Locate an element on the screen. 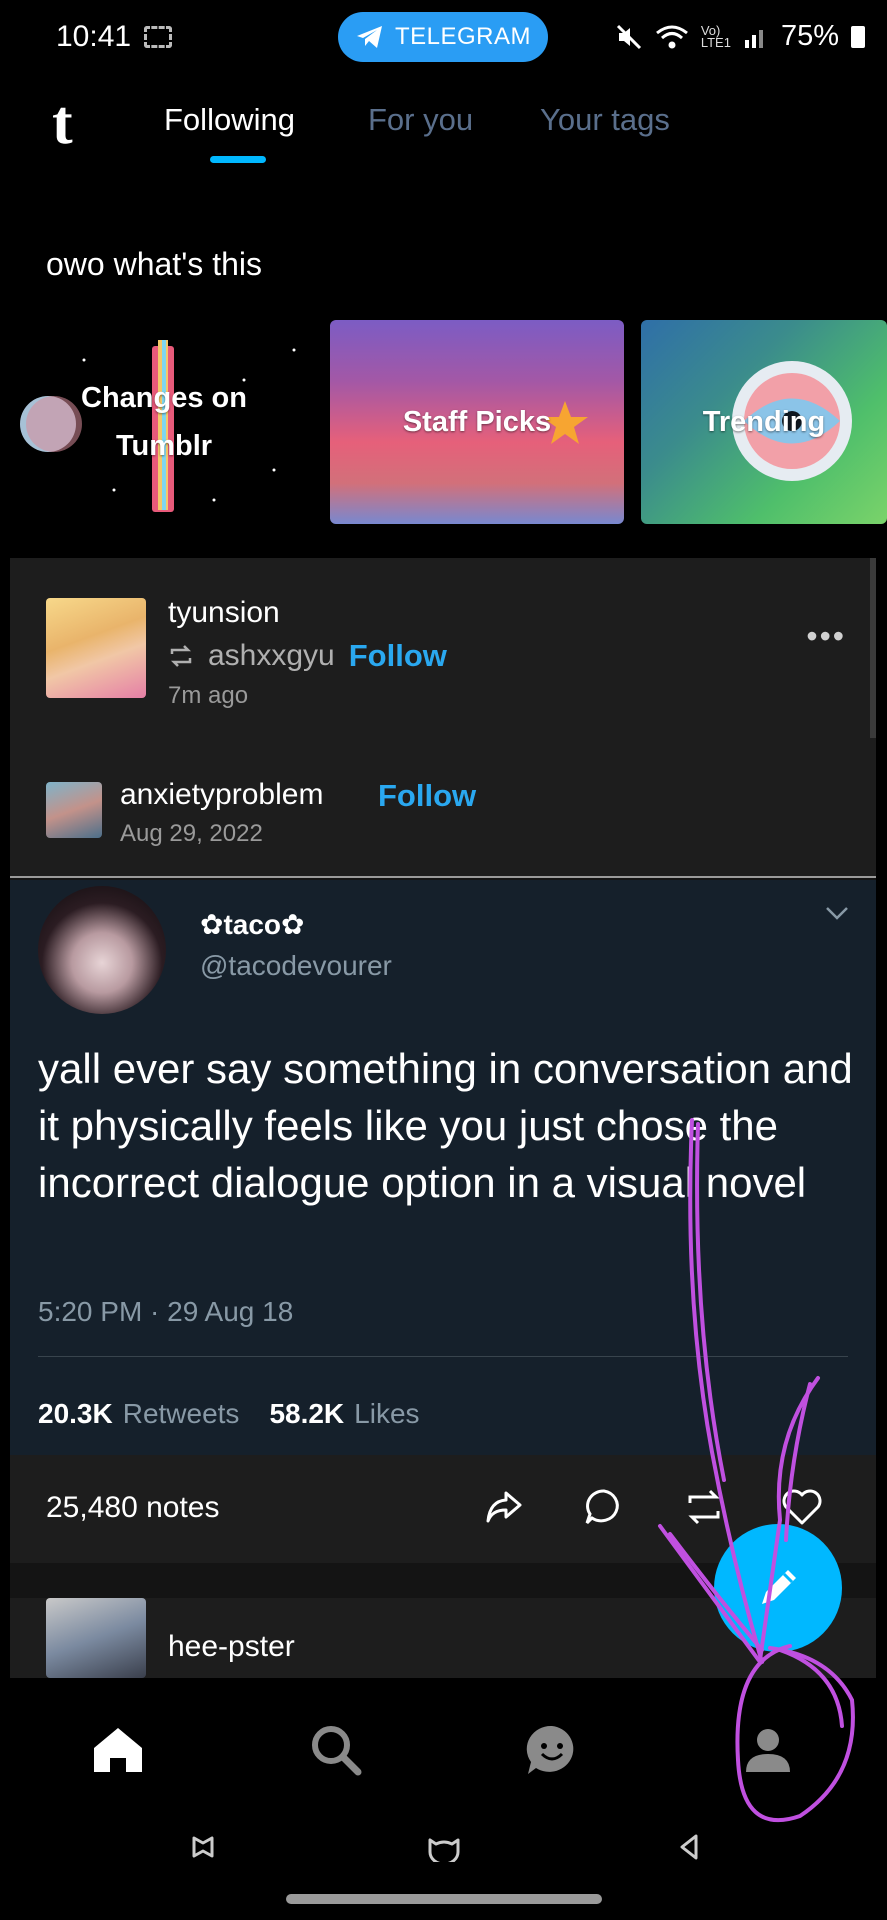 The height and width of the screenshot is (1920, 887). likes-stat: 58.2K Likes is located at coordinates (344, 1414).